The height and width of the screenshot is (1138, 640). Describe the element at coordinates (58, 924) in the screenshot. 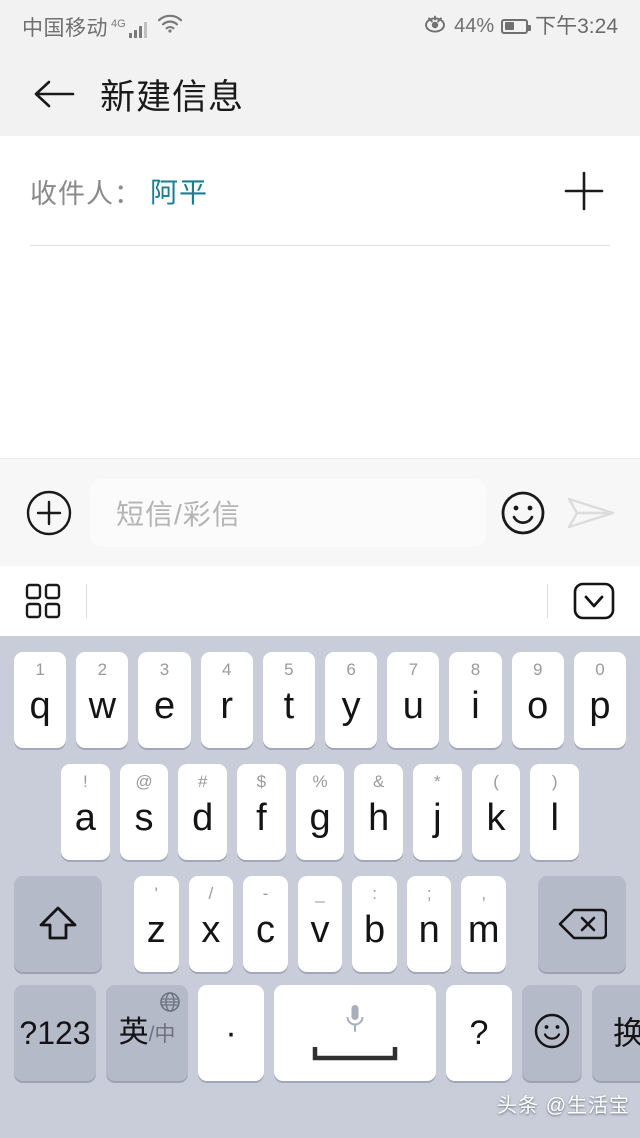

I see `shift-arrow-icon` at that location.